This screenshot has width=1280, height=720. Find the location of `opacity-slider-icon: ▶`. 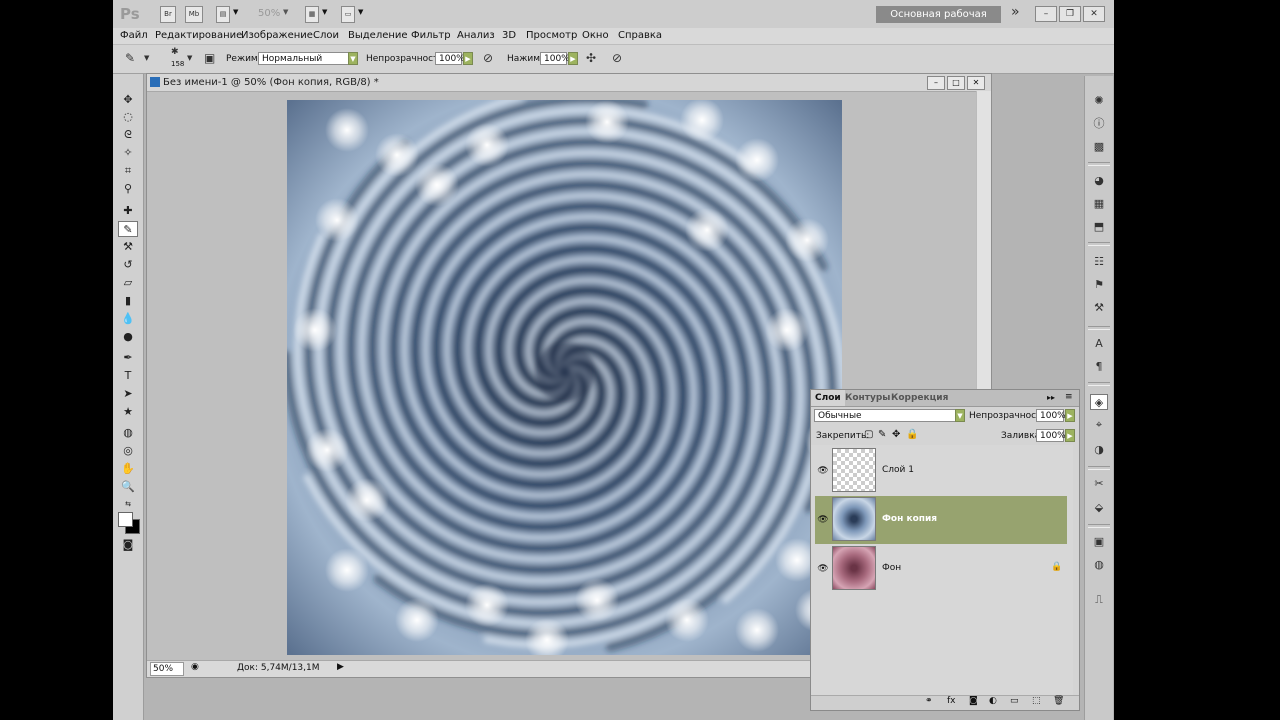

opacity-slider-icon: ▶ is located at coordinates (468, 58).